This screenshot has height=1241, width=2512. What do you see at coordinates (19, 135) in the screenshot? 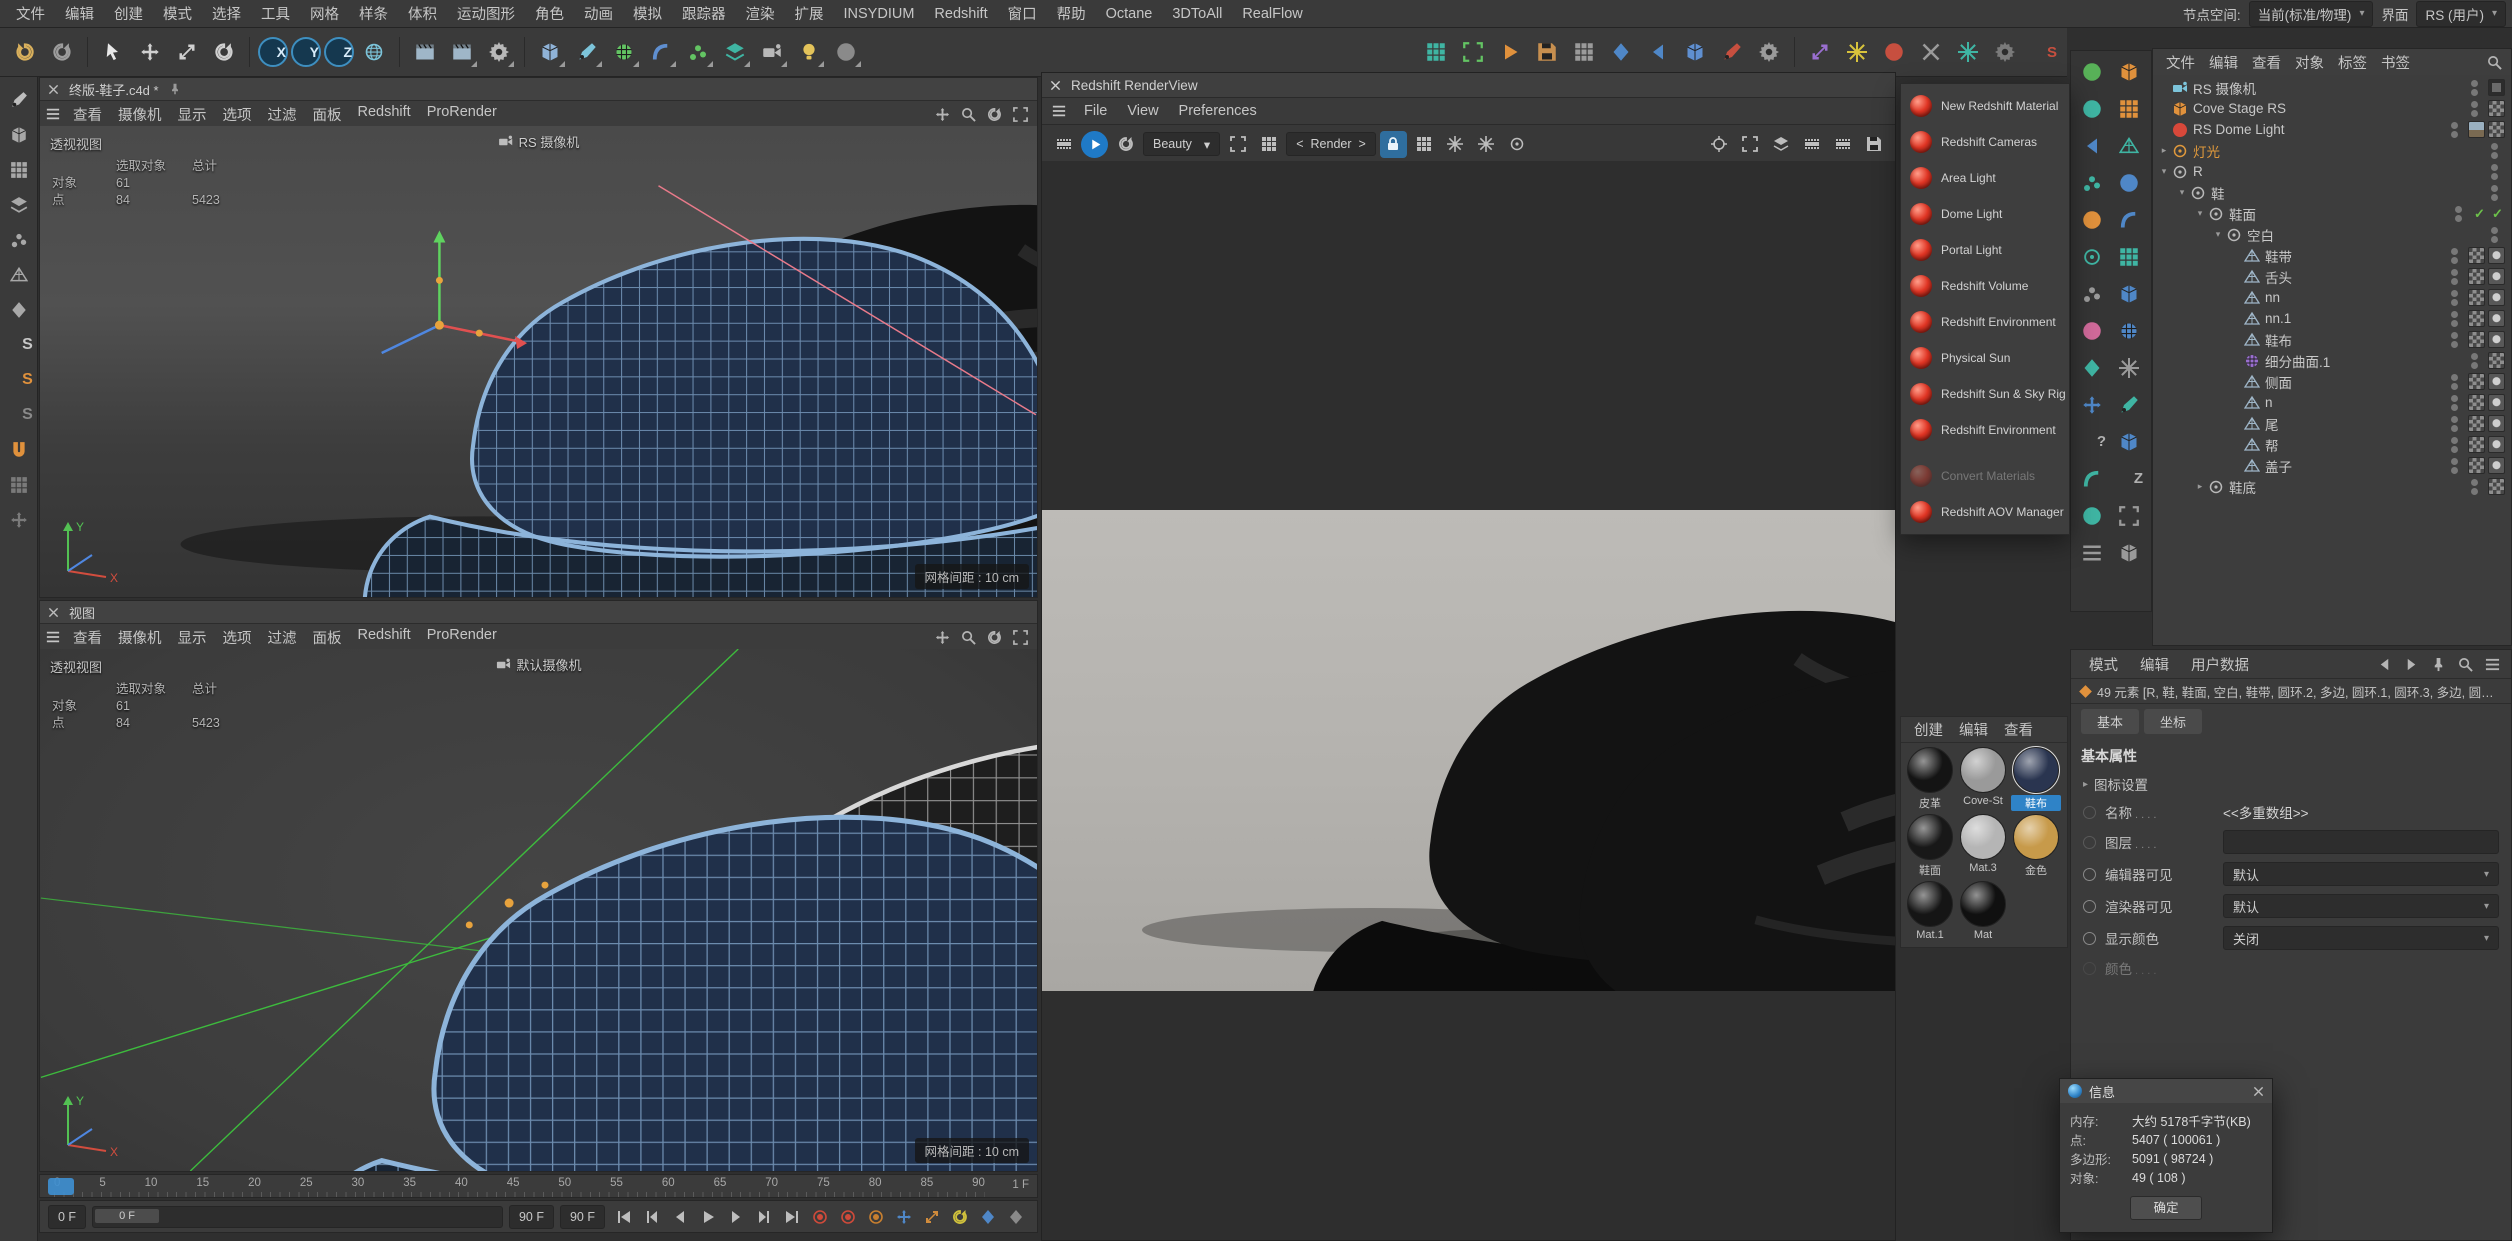
I see `model-mode-button` at bounding box center [19, 135].